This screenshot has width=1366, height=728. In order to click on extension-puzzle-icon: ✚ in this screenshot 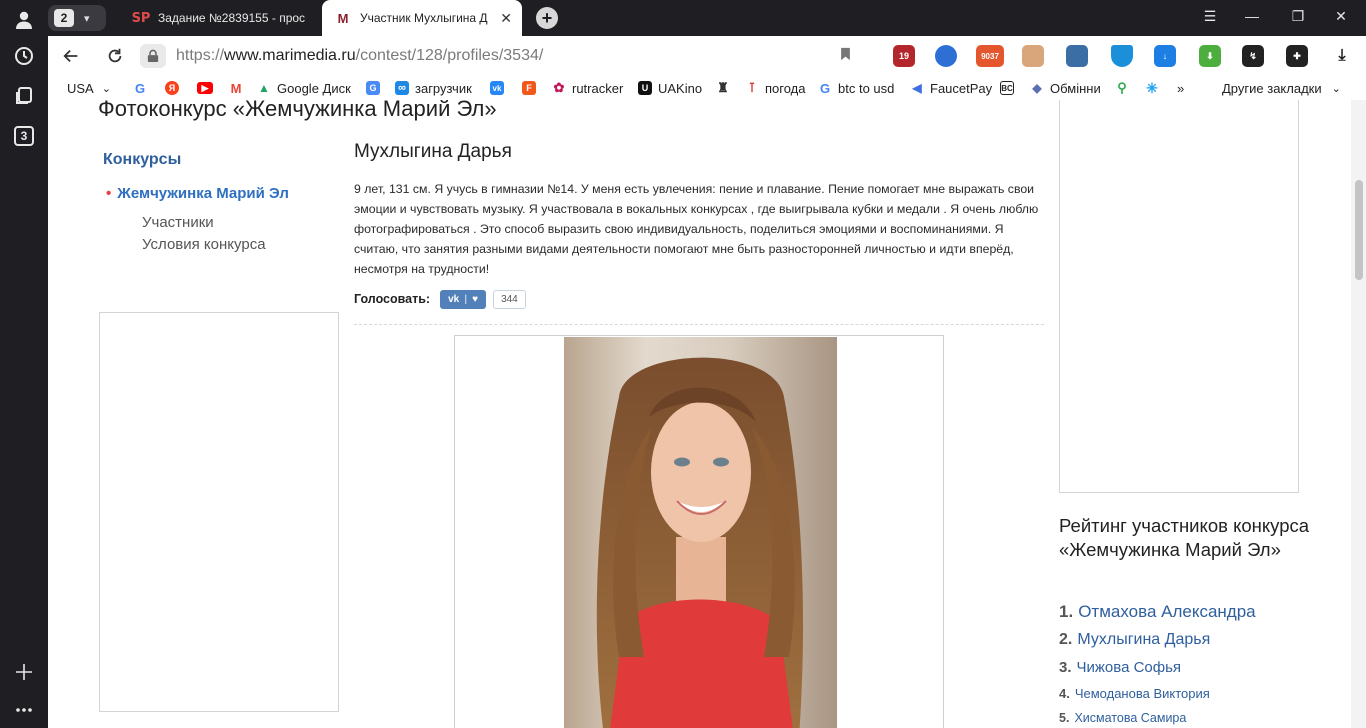, I will do `click(1297, 56)`.